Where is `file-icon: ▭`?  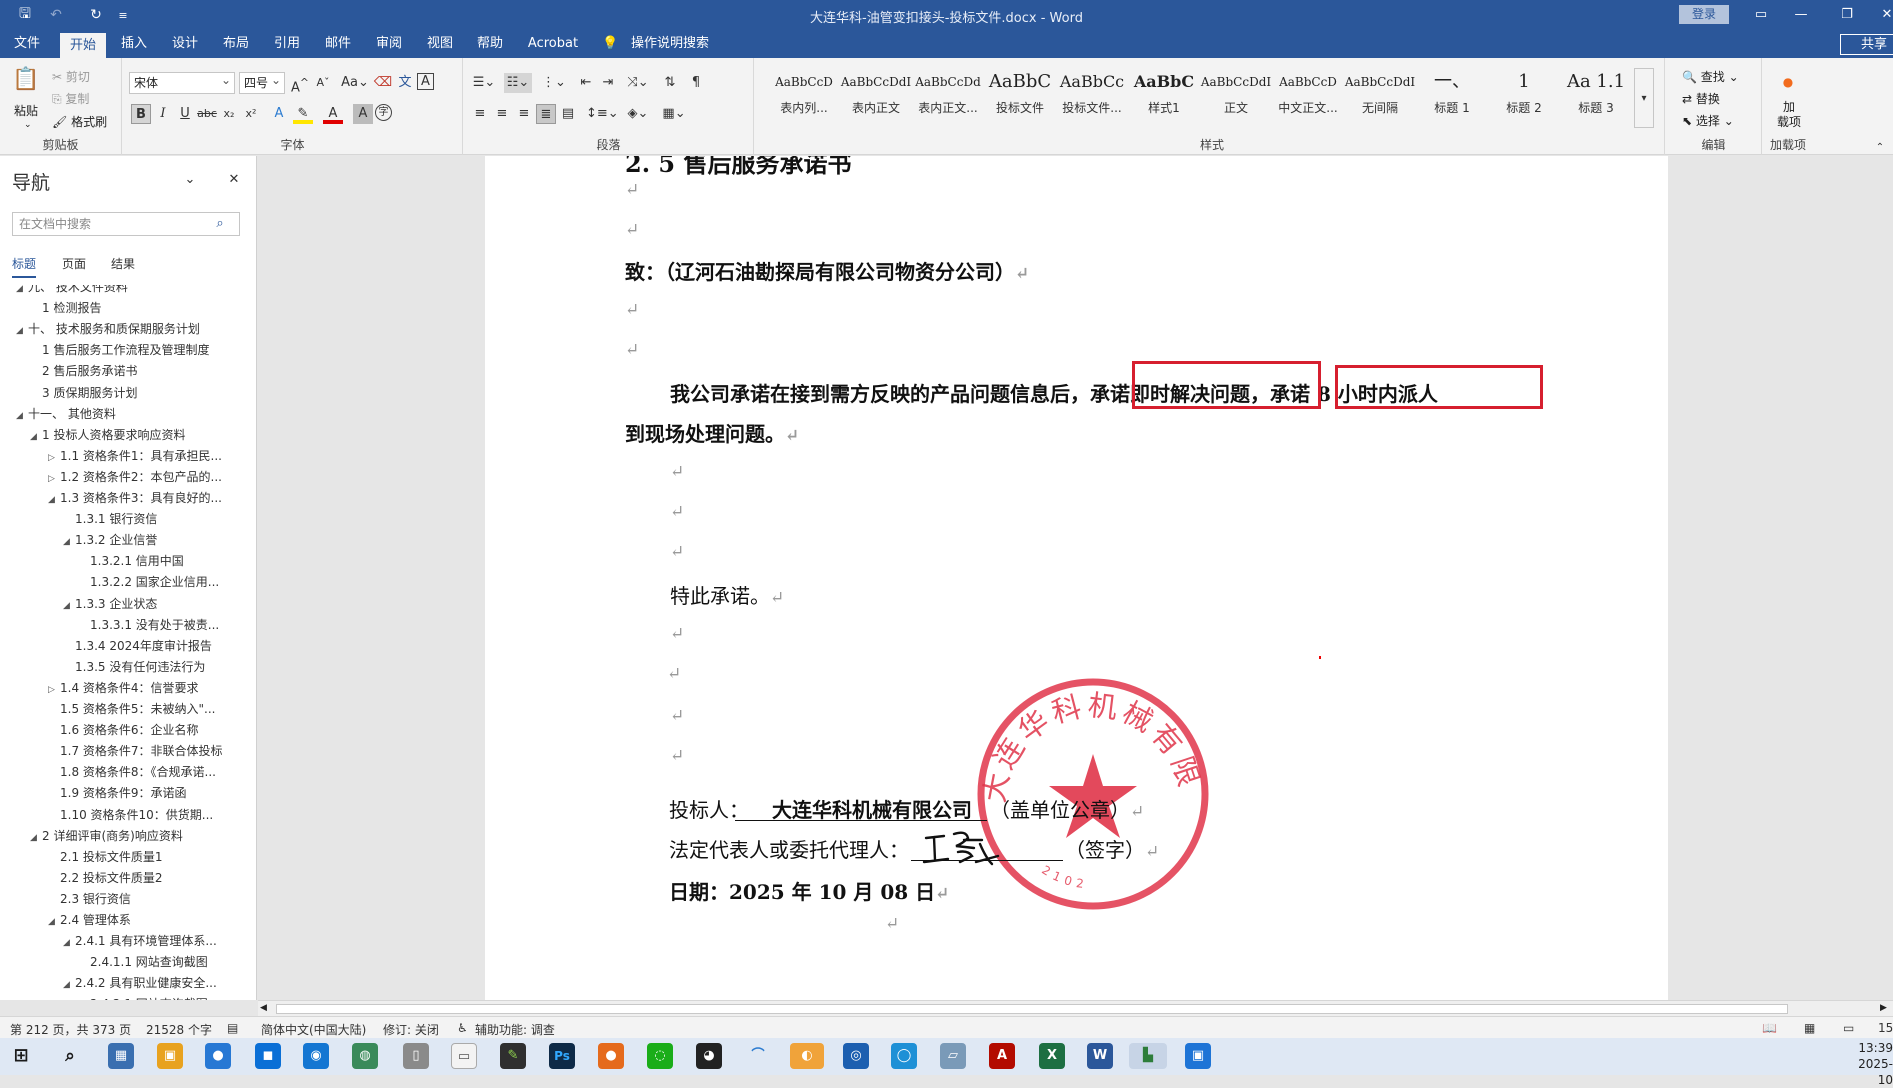 file-icon: ▭ is located at coordinates (464, 1056).